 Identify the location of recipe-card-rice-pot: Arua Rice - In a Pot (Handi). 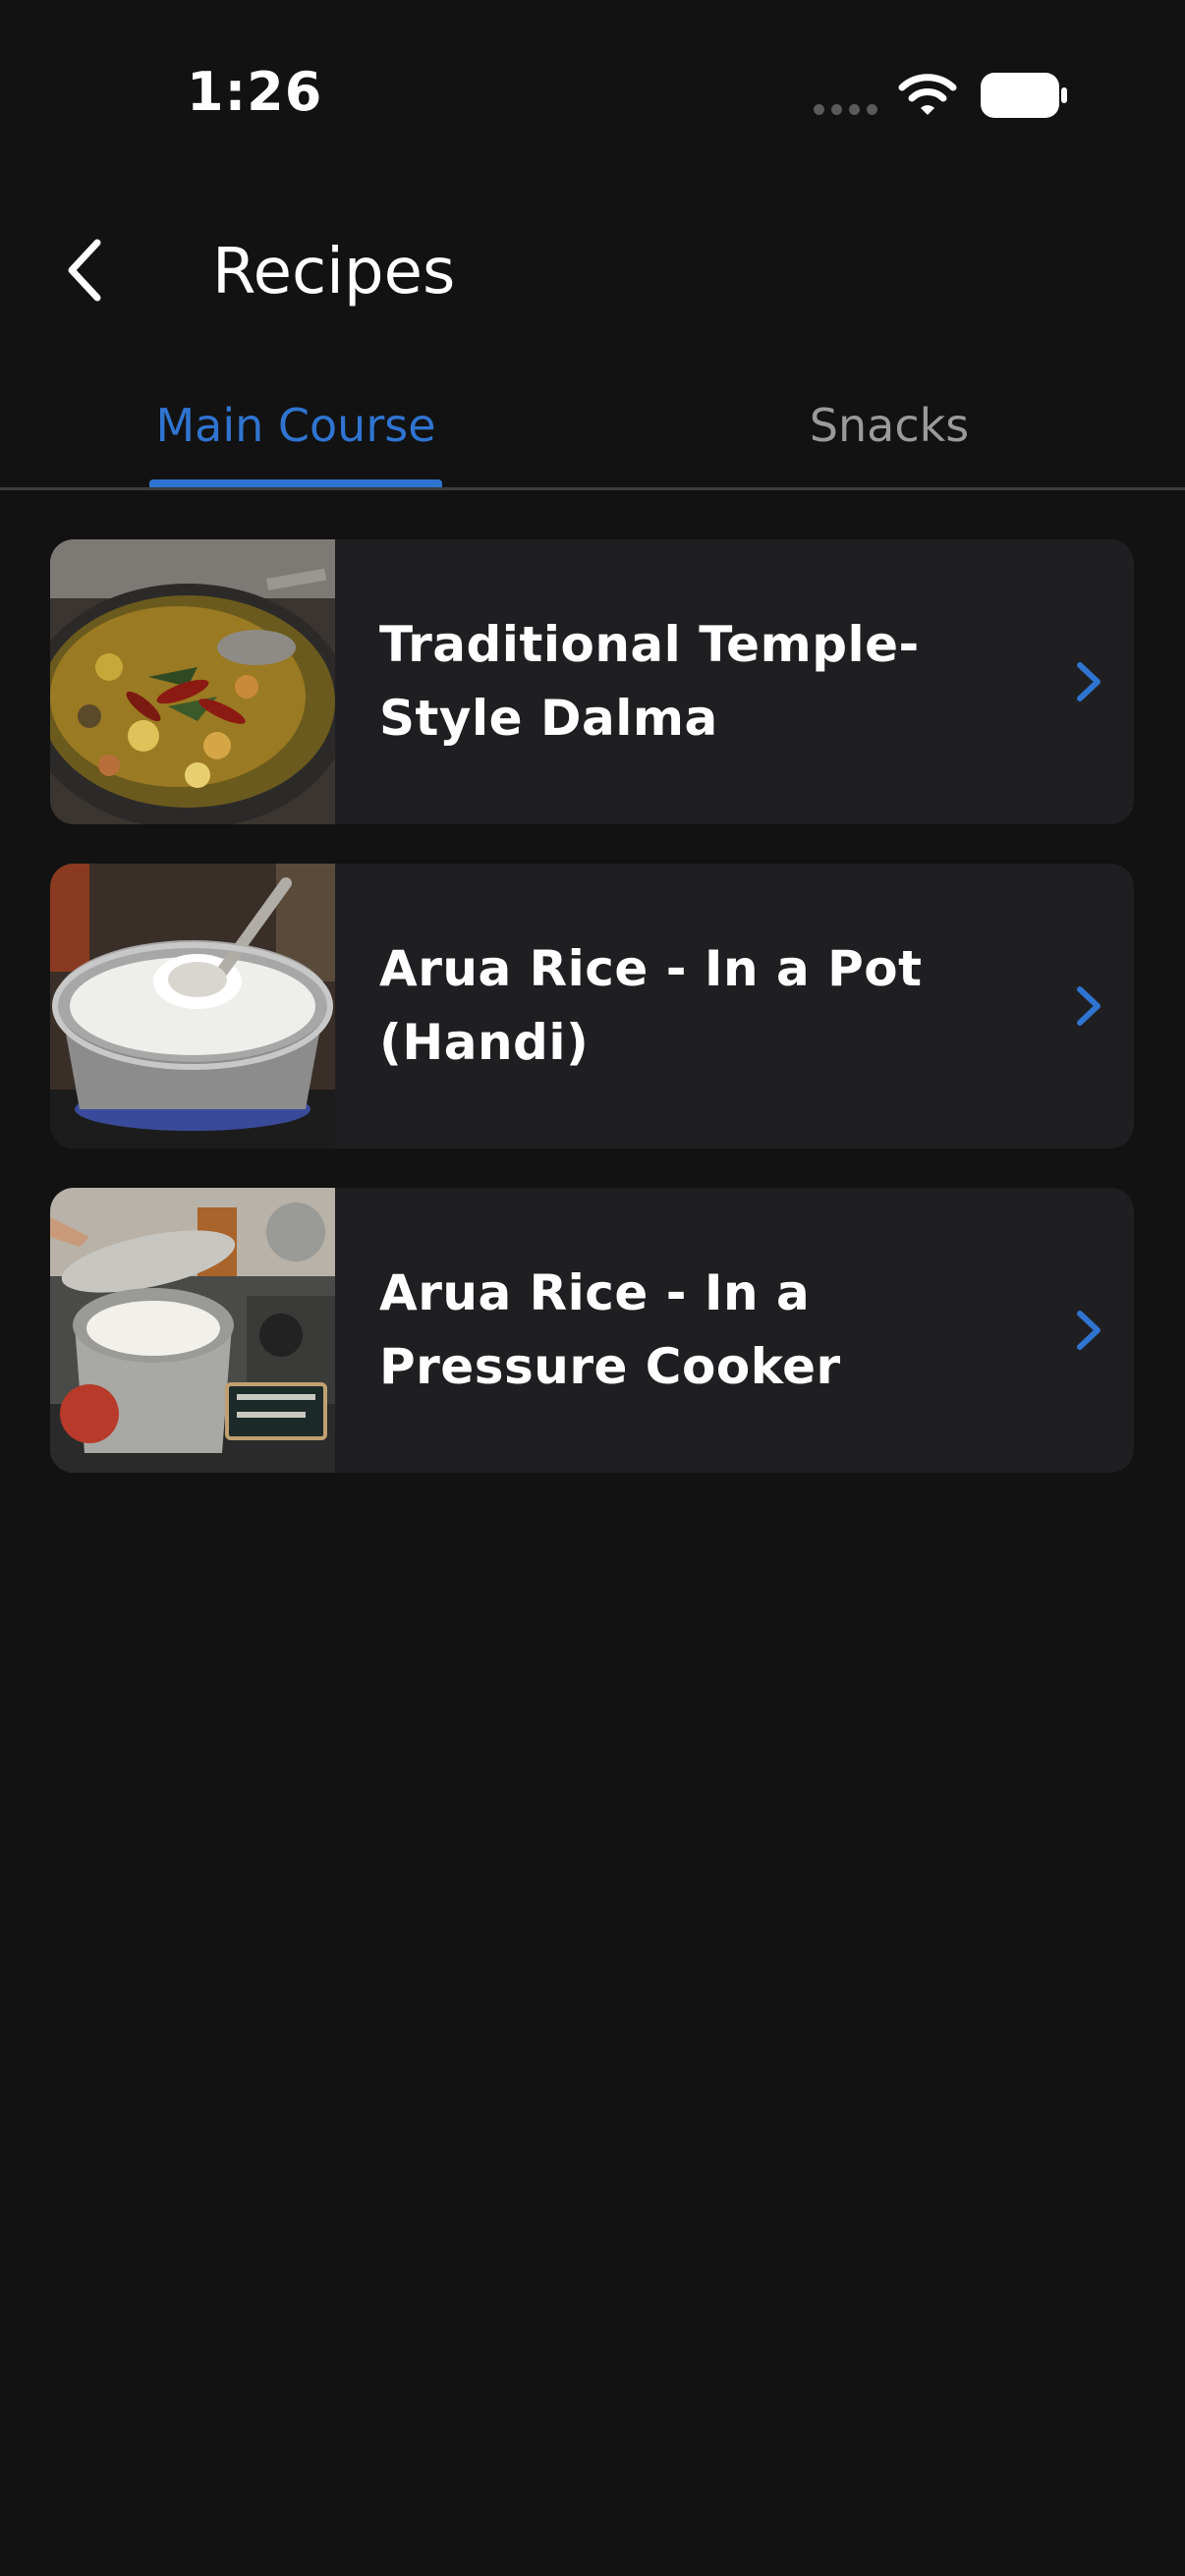
(592, 1006).